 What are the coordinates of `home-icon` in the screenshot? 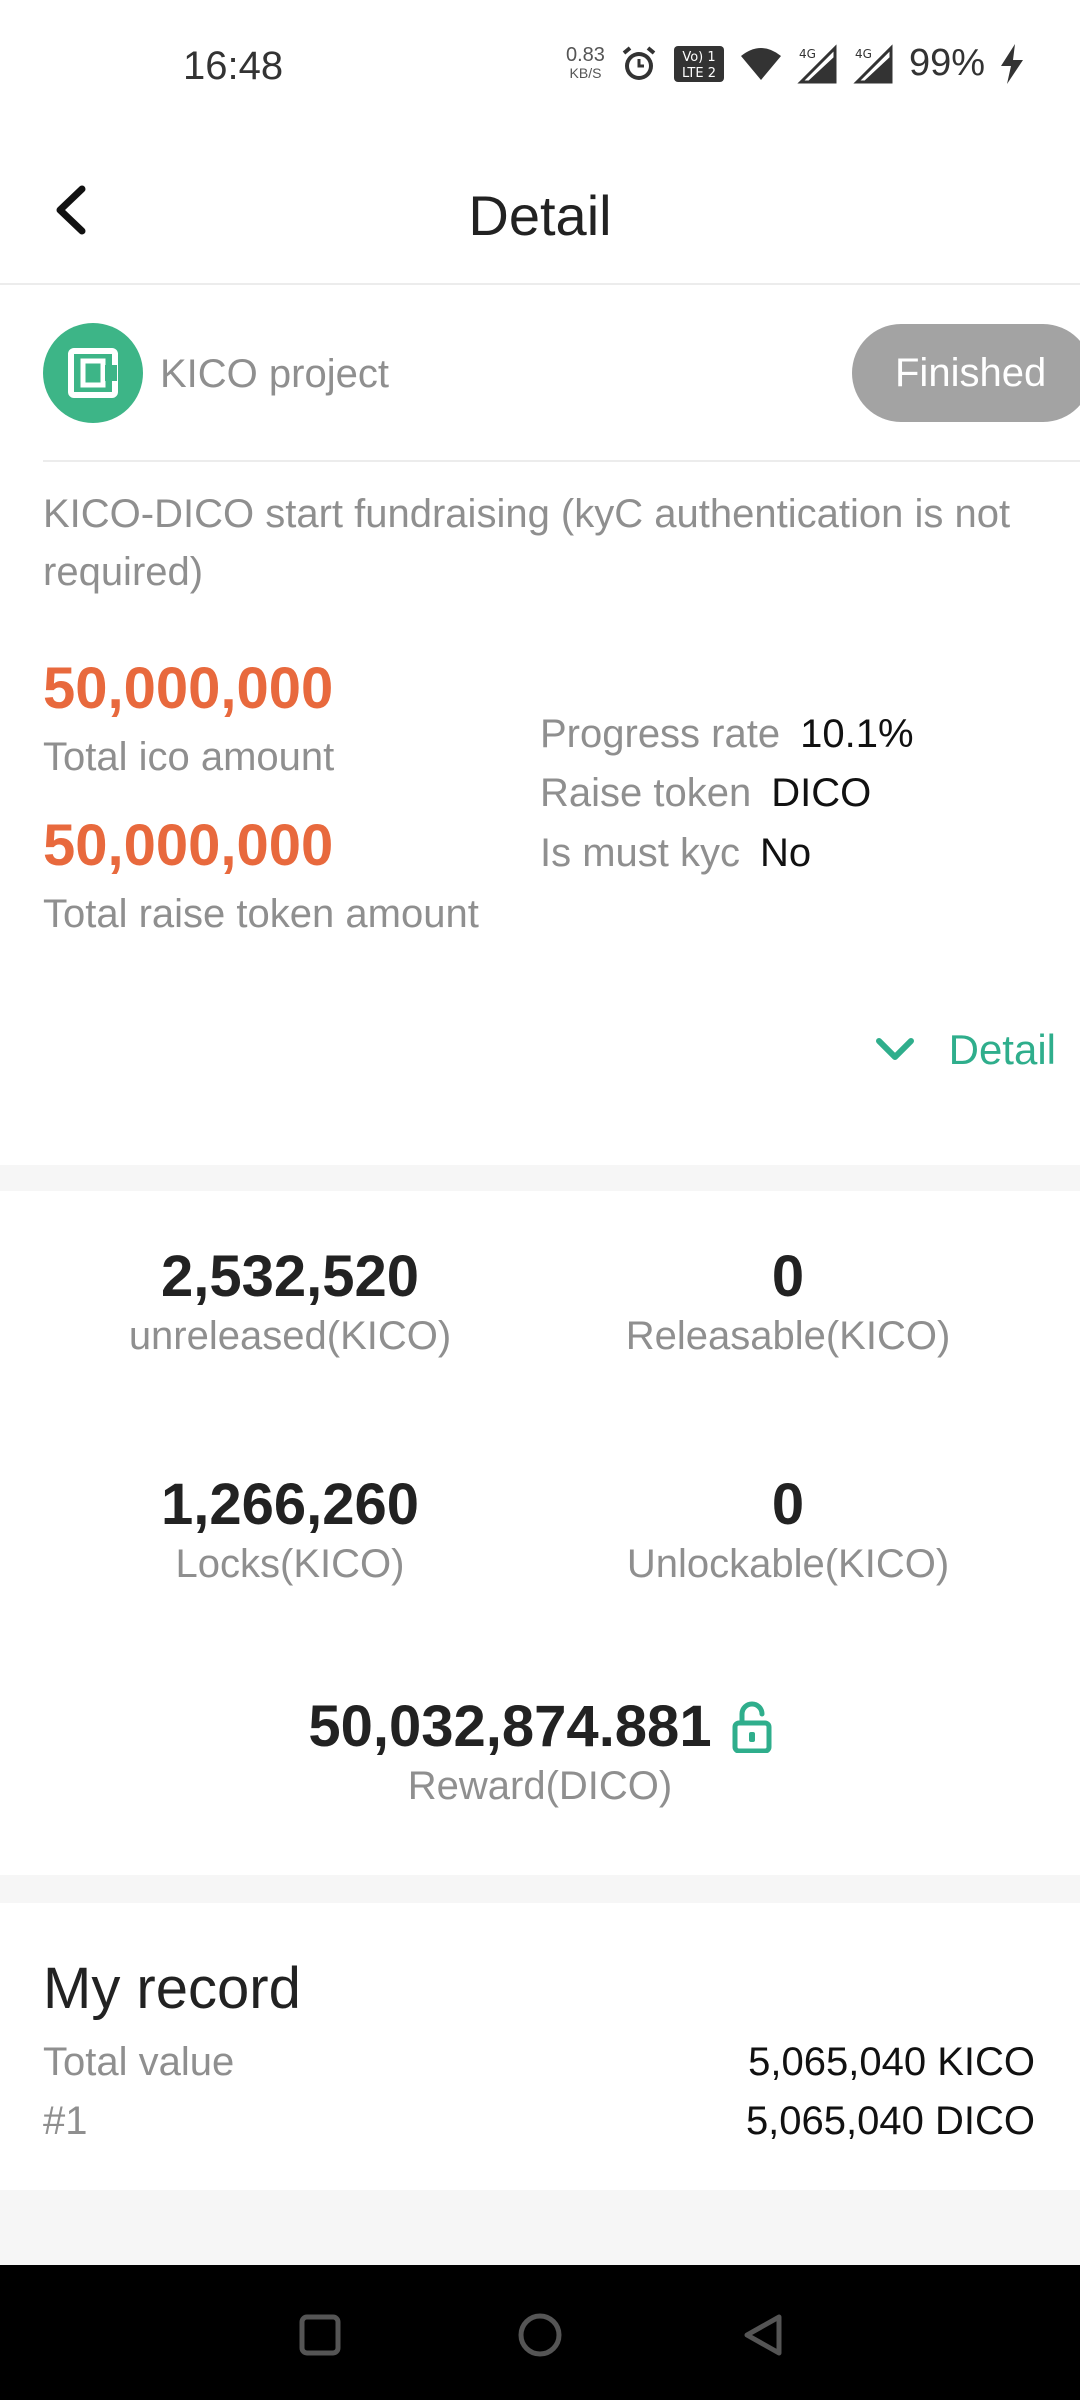 It's located at (540, 2335).